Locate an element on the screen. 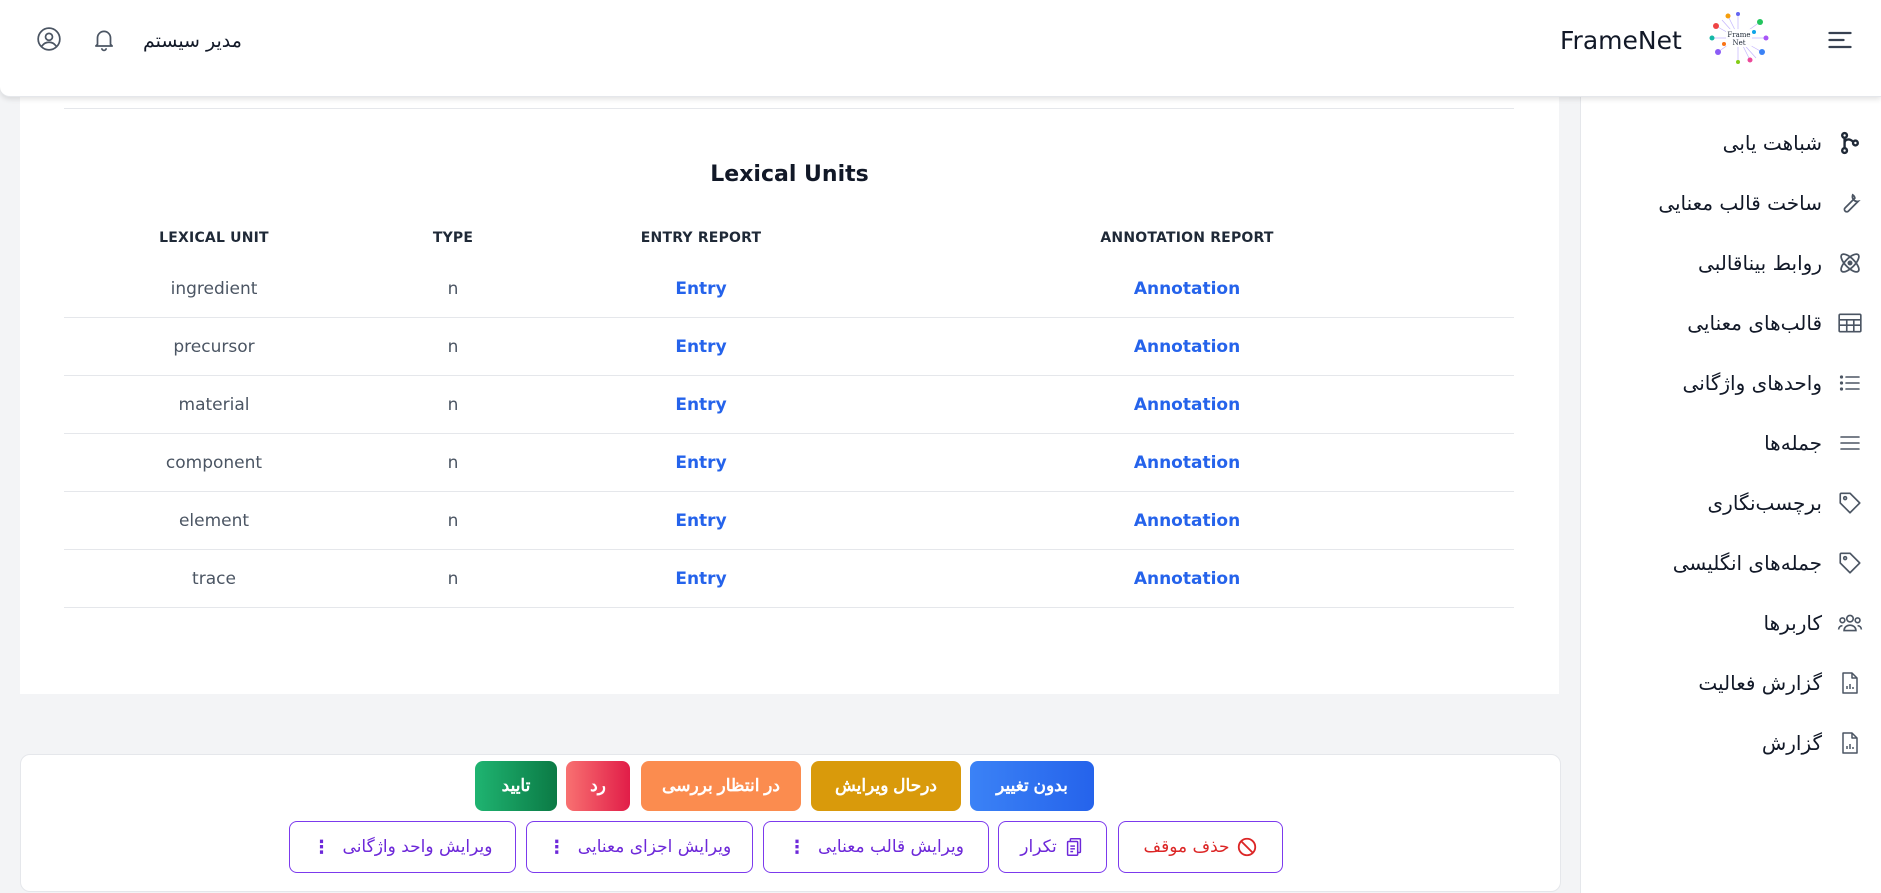  sidebar-item-label: کاربرها is located at coordinates (1792, 623).